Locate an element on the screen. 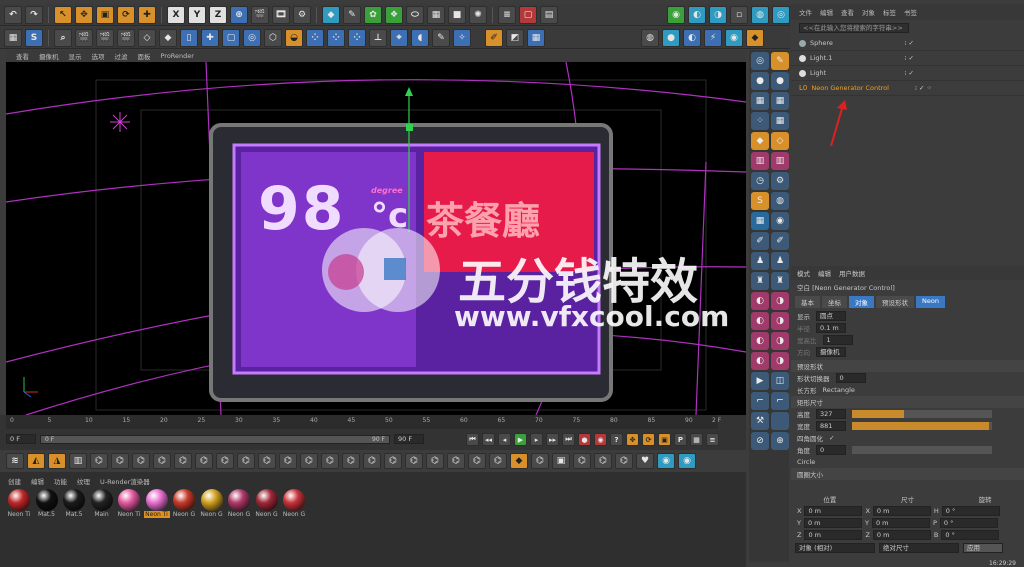 The width and height of the screenshot is (1024, 567). render-picture-viewer-icon: 🎞 is located at coordinates (281, 14).